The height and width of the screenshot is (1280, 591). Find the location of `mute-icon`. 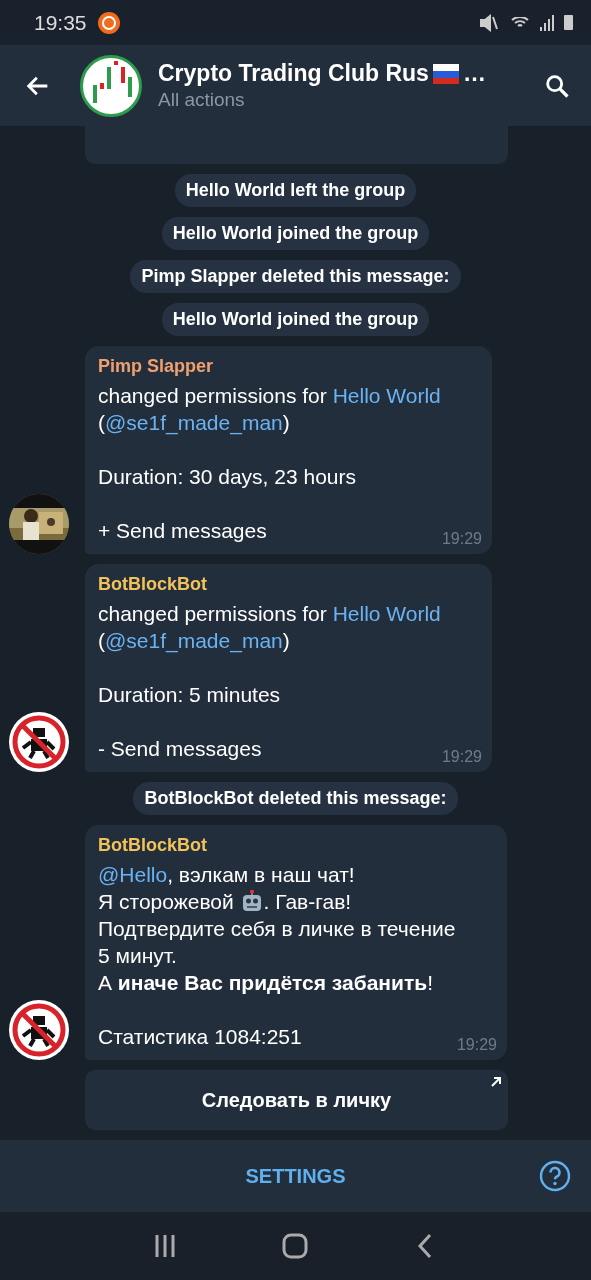

mute-icon is located at coordinates (490, 22).